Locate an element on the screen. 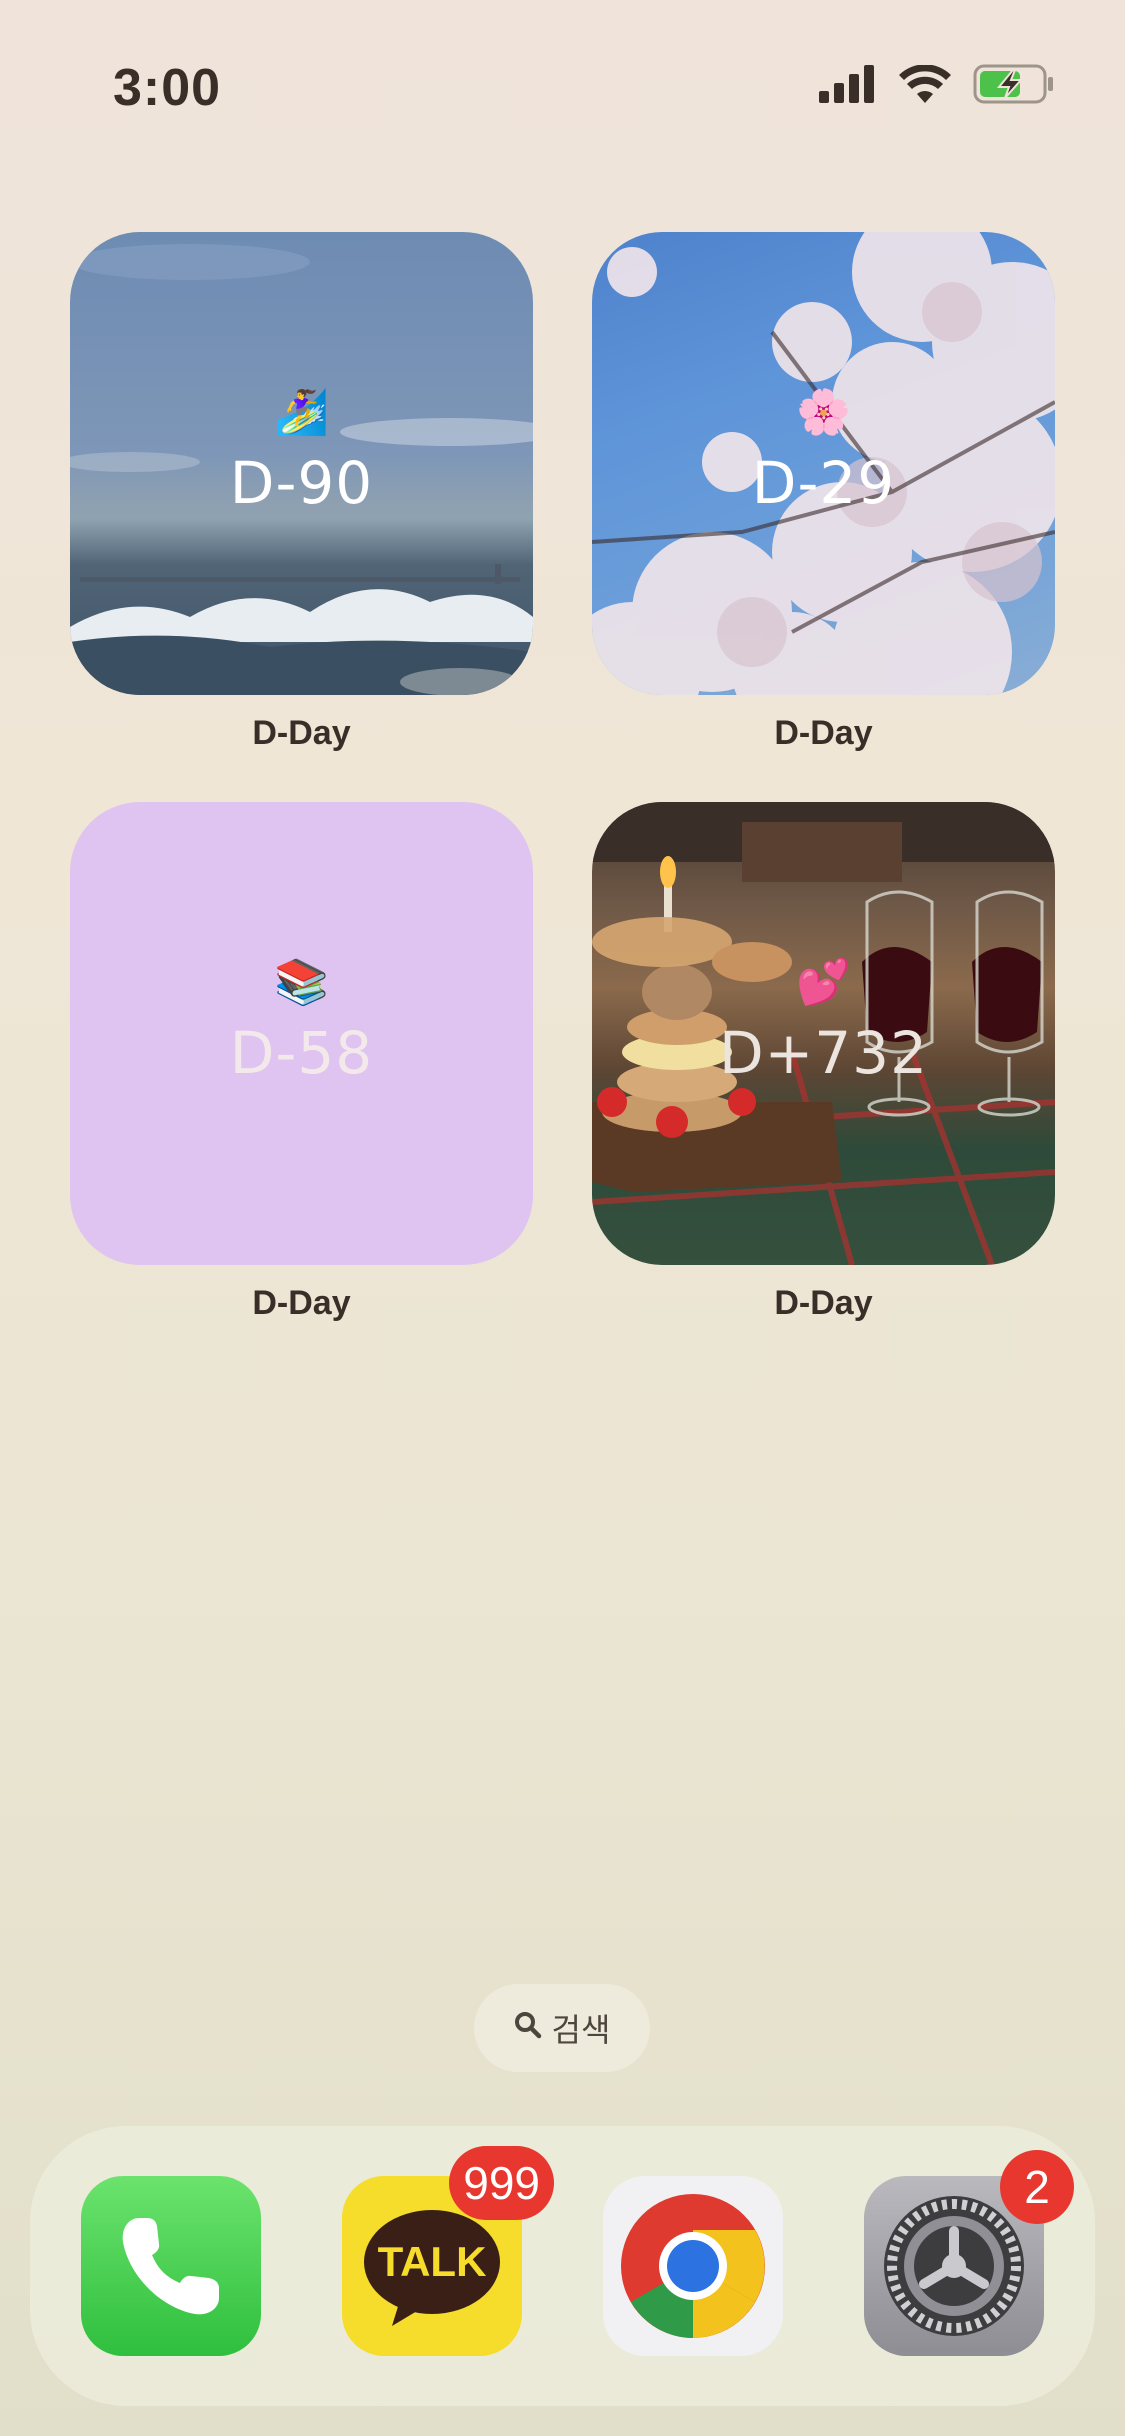 The image size is (1125, 2436). widget-emoji: 📚 is located at coordinates (301, 982).